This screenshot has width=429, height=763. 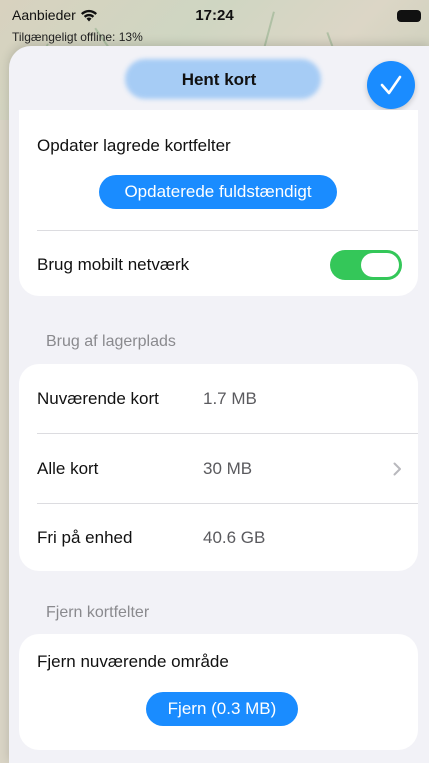 I want to click on current-map-value: 1.7 MB, so click(x=230, y=398).